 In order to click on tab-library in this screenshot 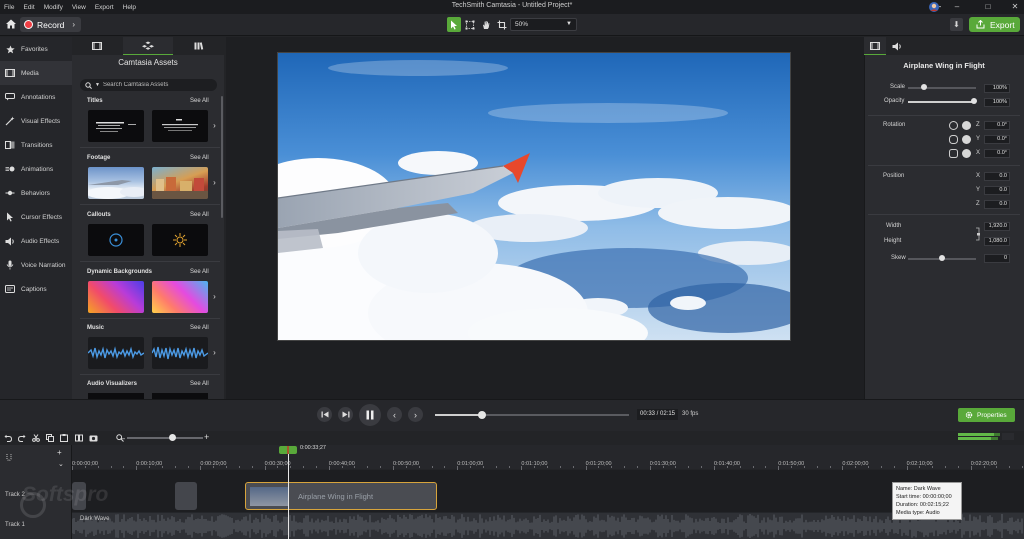, I will do `click(198, 46)`.